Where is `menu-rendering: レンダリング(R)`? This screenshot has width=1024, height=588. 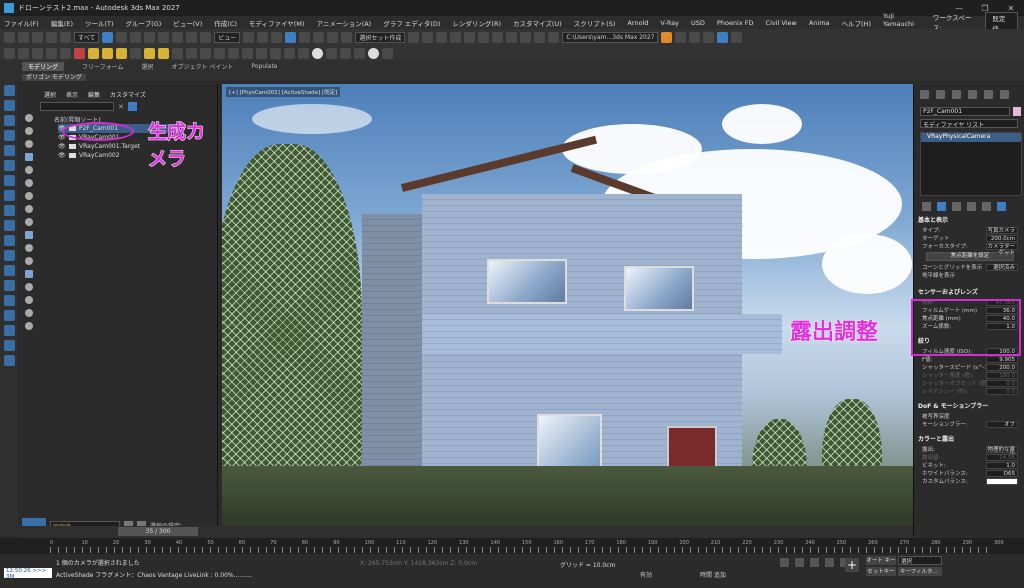
menu-rendering: レンダリング(R) is located at coordinates (476, 23).